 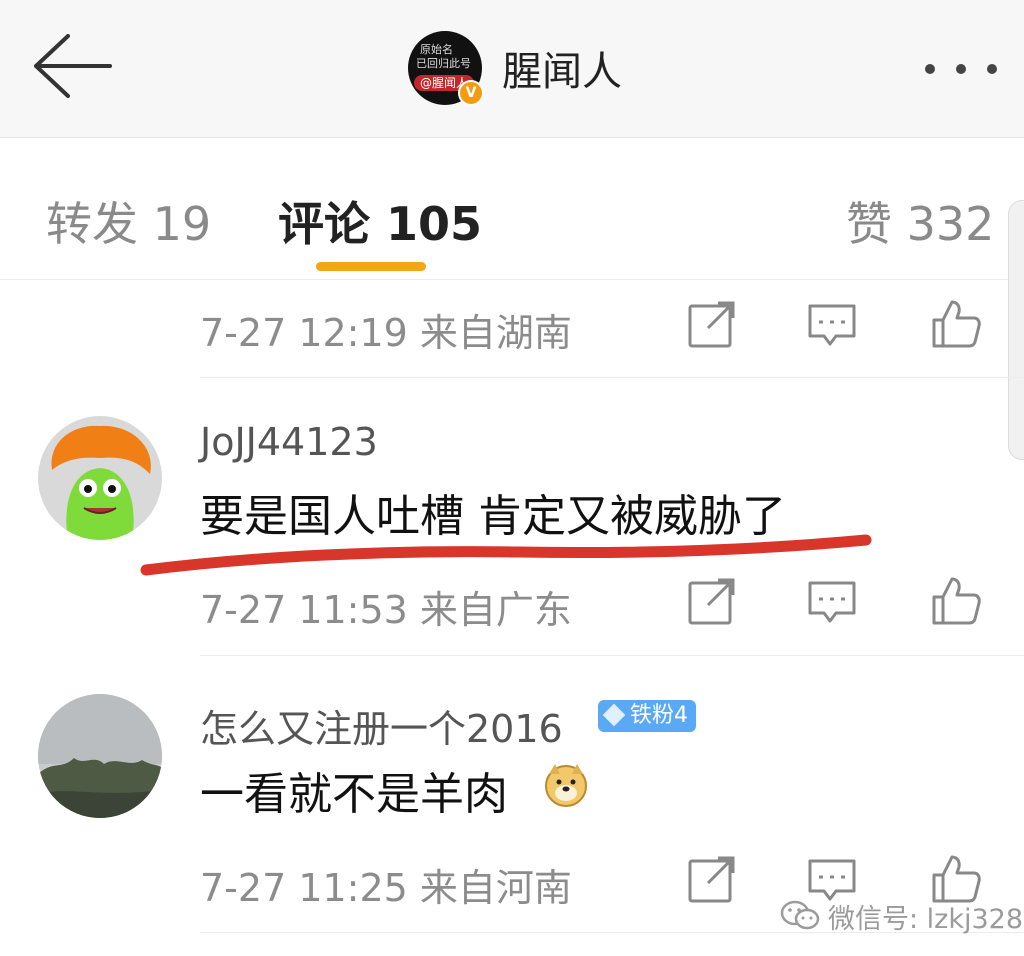 What do you see at coordinates (289, 442) in the screenshot?
I see `commenter-username: JoJJ44123` at bounding box center [289, 442].